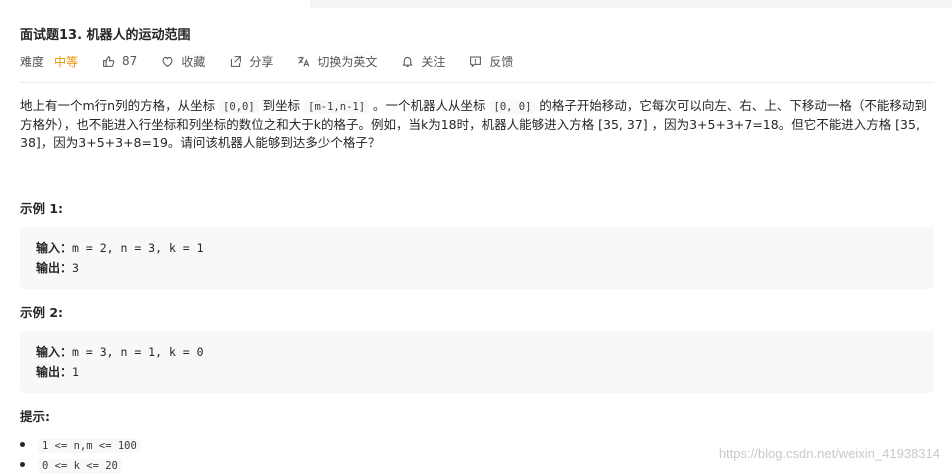  I want to click on example-1-input: 输入：m = 2, n = 3, k = 1, so click(120, 247).